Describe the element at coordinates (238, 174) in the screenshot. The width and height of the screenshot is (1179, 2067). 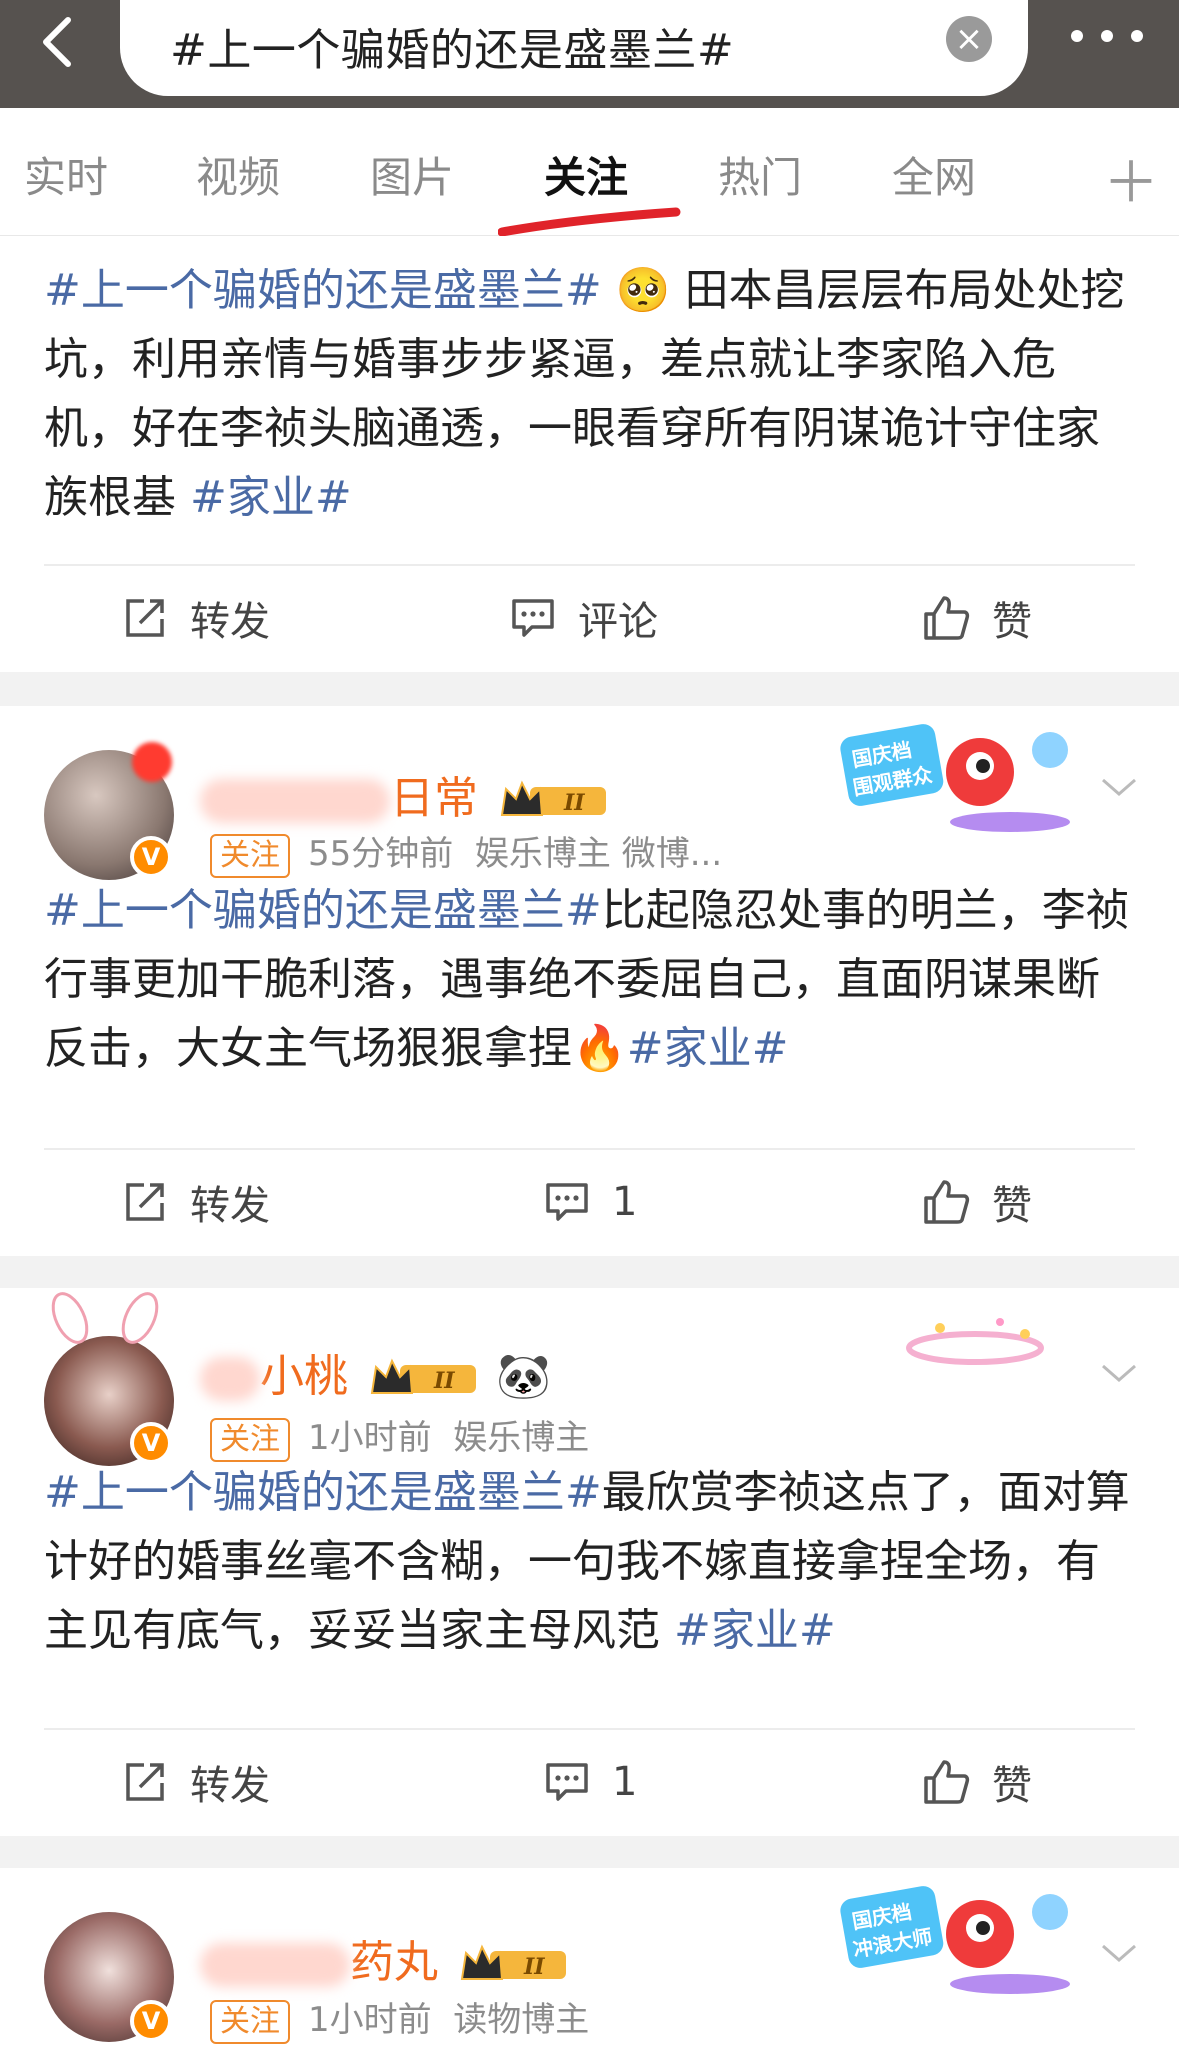
I see `tab-video: 视频` at that location.